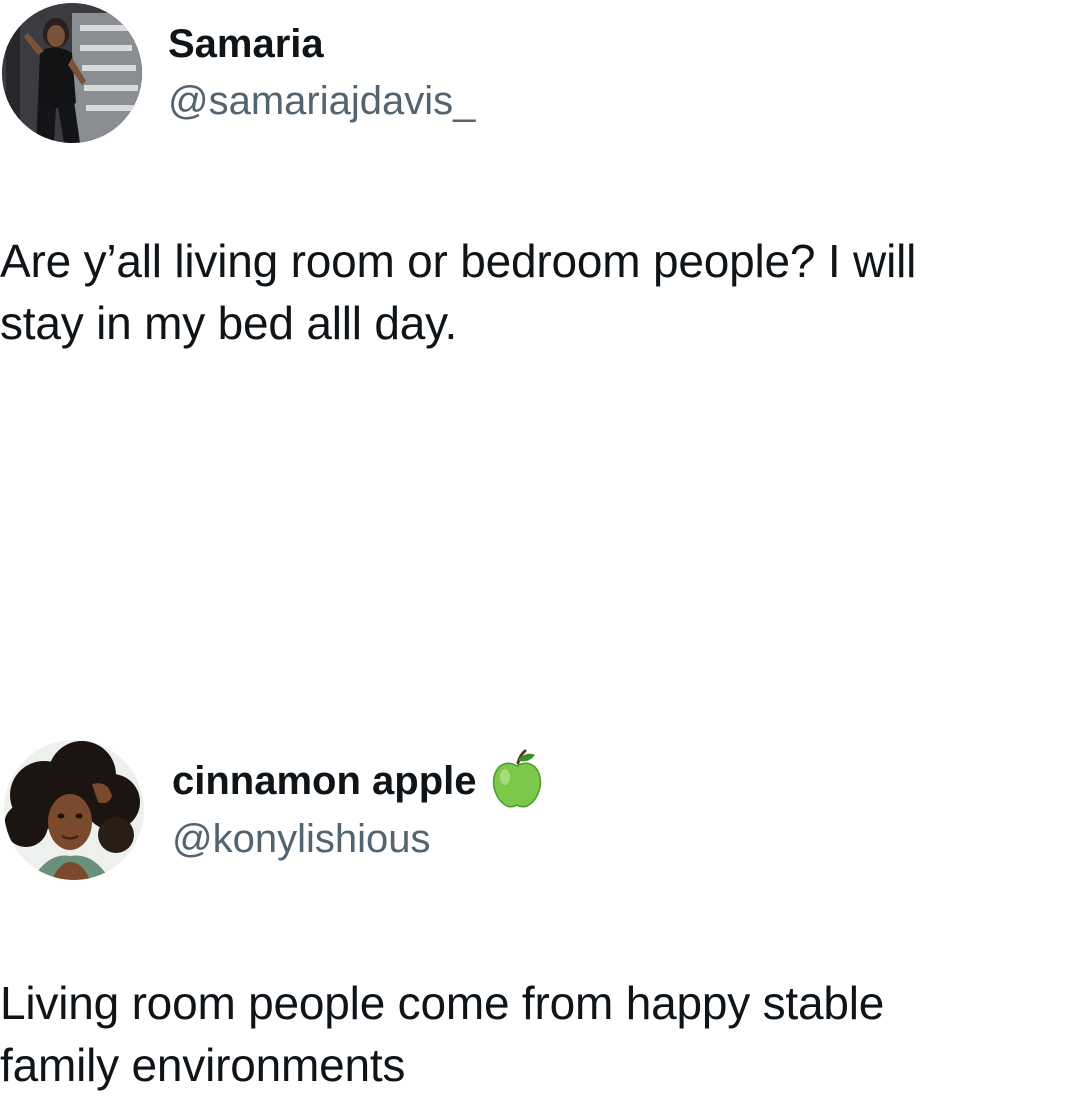 The height and width of the screenshot is (1106, 1080). Describe the element at coordinates (324, 781) in the screenshot. I see `display-name-text: cinnamon apple` at that location.